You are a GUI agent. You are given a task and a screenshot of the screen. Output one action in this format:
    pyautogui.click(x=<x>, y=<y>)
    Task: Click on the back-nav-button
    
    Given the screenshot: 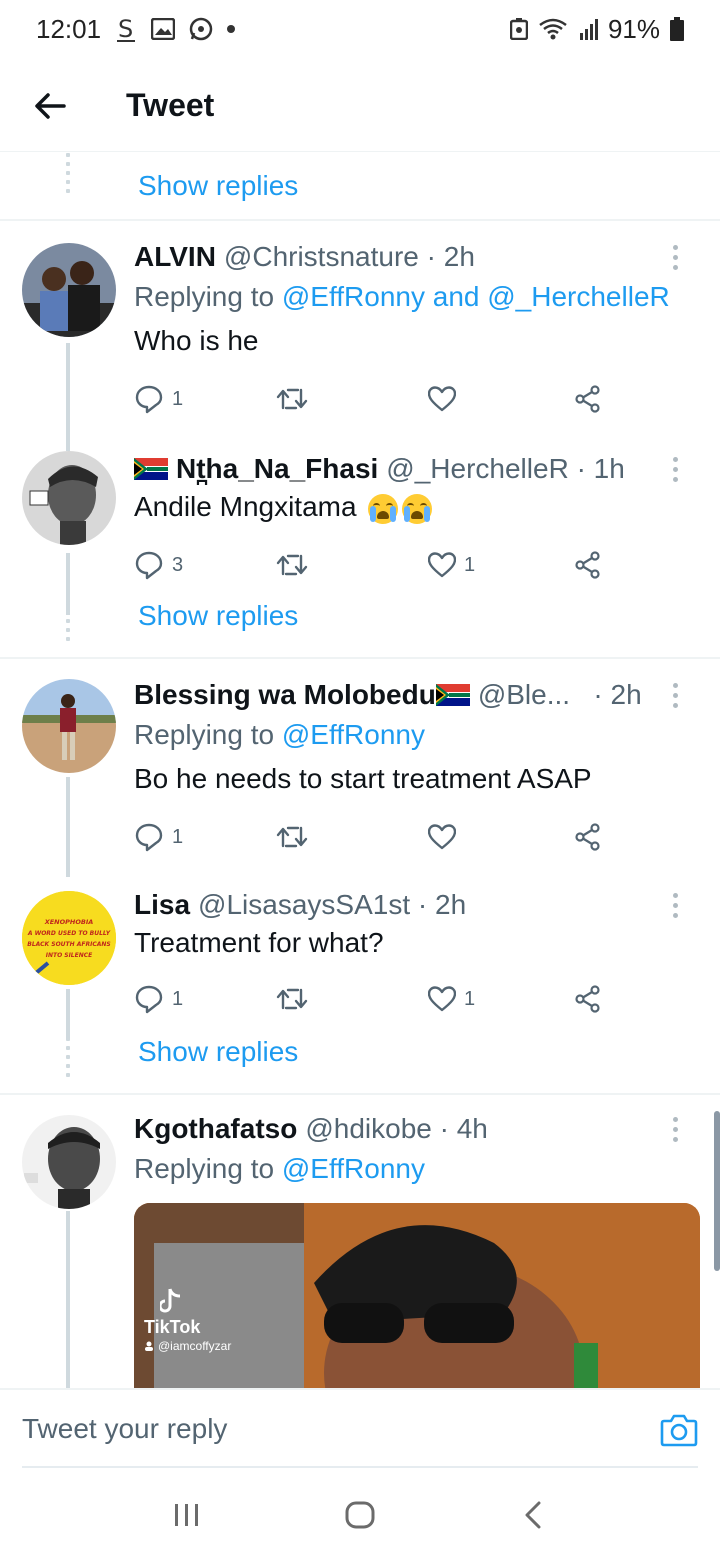 What is the action you would take?
    pyautogui.click(x=533, y=1515)
    